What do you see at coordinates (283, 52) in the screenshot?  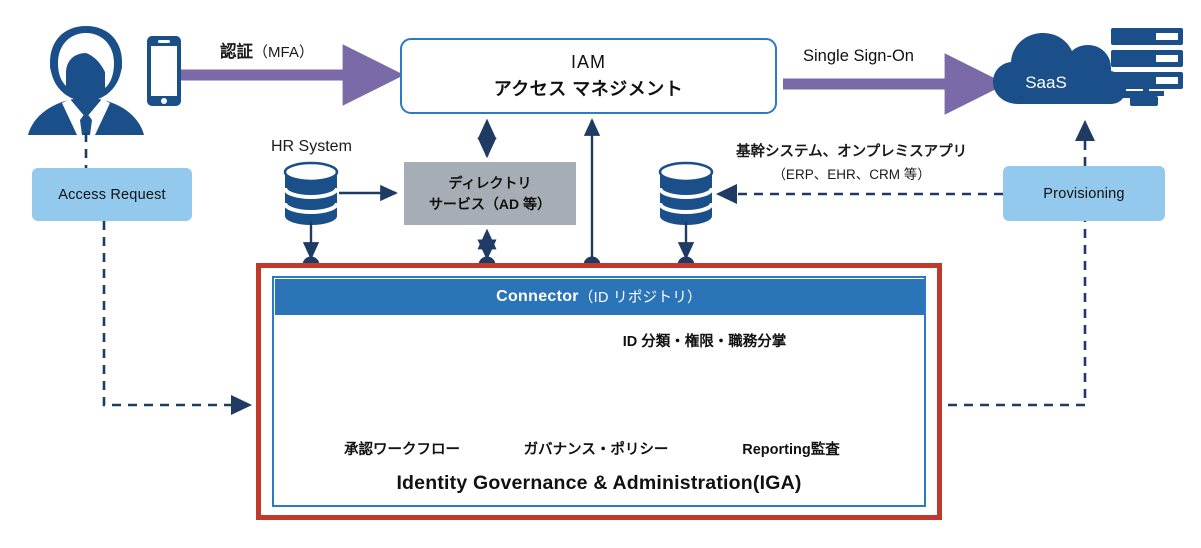 I see `auth-label-paren: （MFA）` at bounding box center [283, 52].